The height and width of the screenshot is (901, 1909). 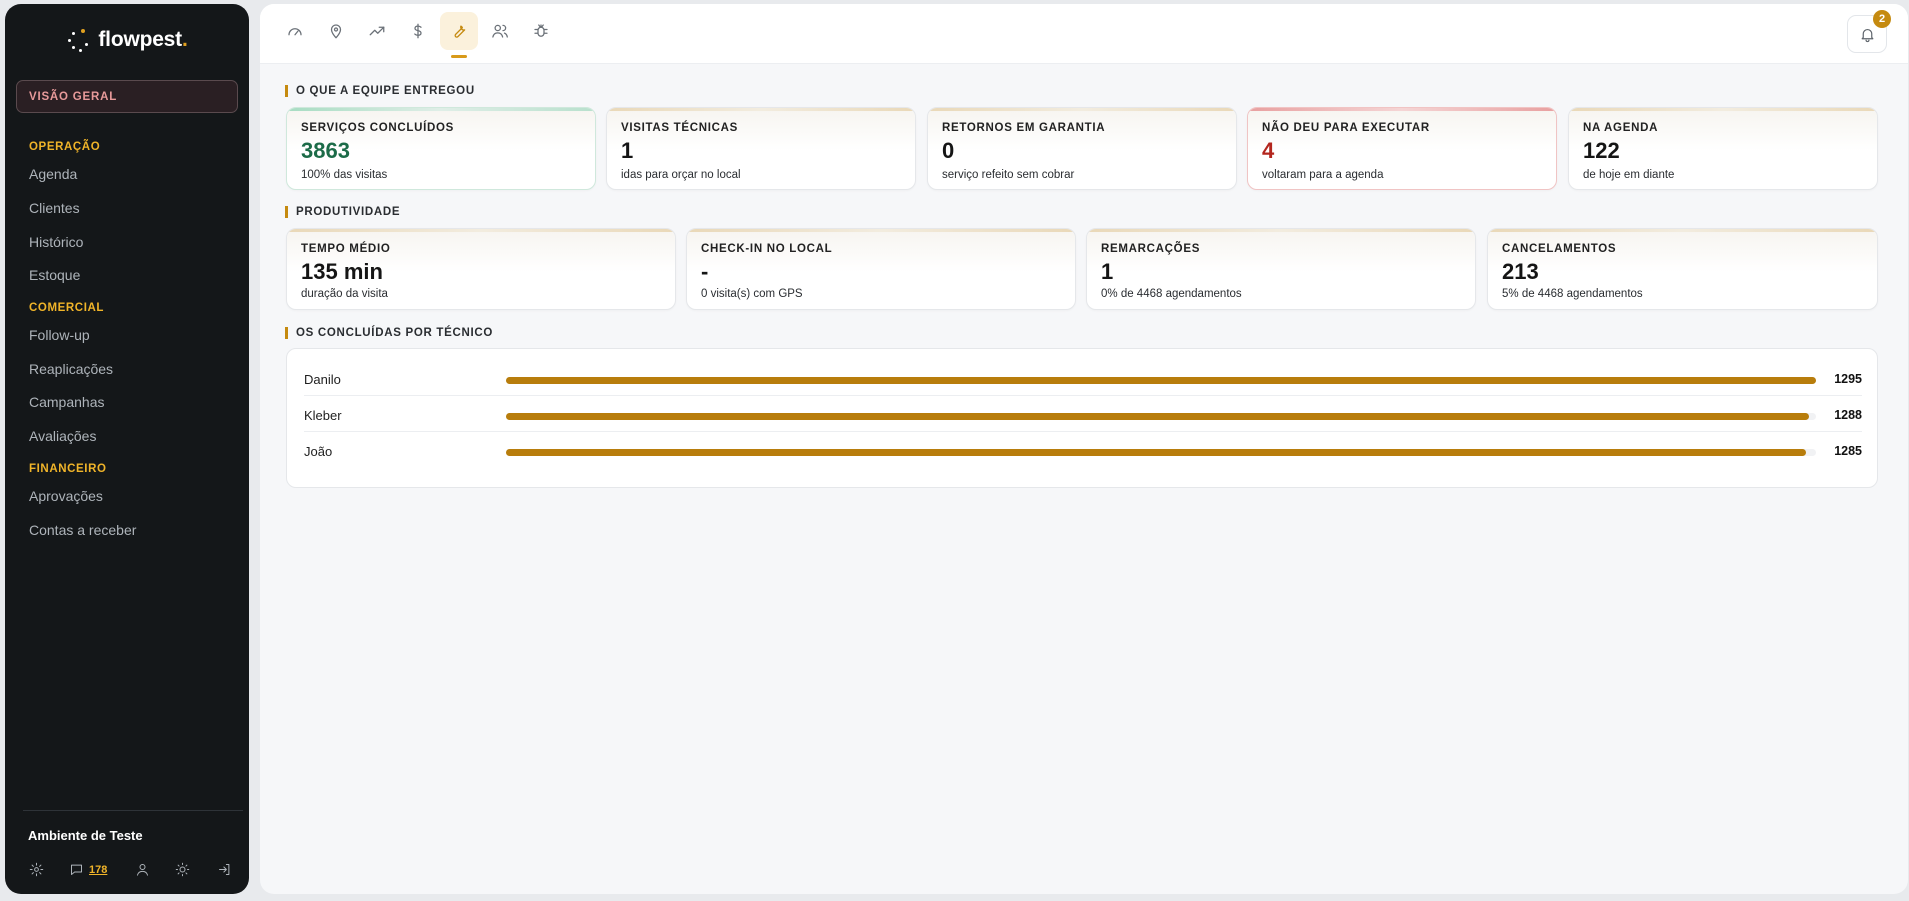 I want to click on bug-icon, so click(x=541, y=31).